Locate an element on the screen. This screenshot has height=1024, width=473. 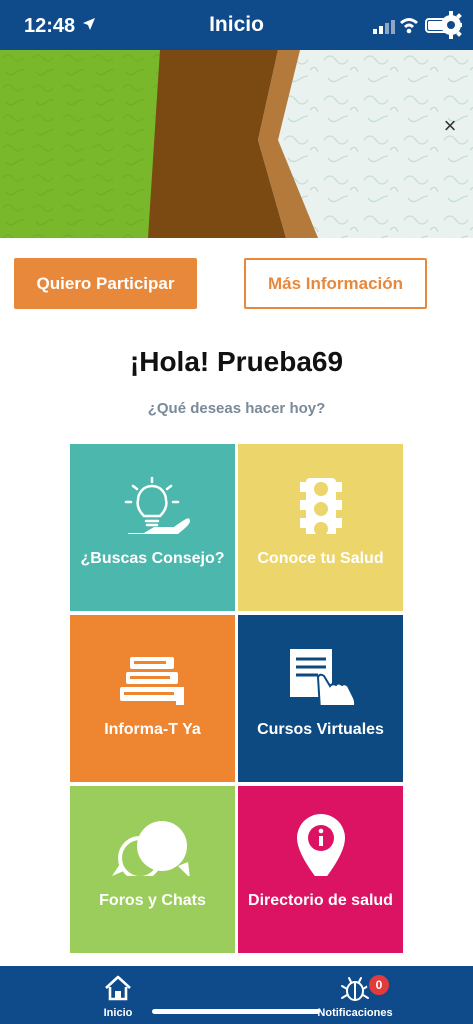
traffic-light-icon is located at coordinates (321, 506).